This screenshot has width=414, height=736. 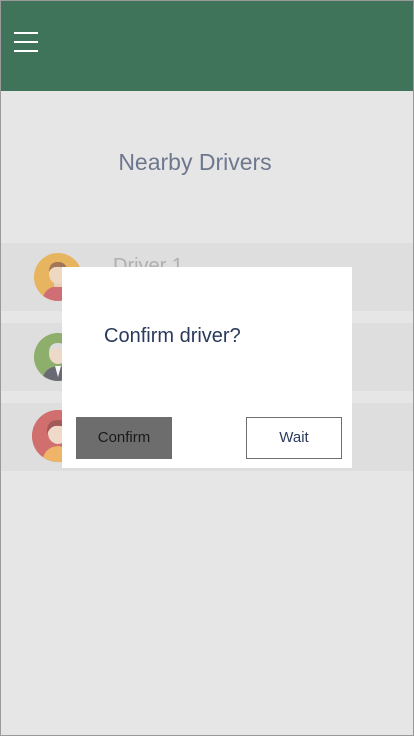 What do you see at coordinates (124, 438) in the screenshot?
I see `confirm-button: Confirm` at bounding box center [124, 438].